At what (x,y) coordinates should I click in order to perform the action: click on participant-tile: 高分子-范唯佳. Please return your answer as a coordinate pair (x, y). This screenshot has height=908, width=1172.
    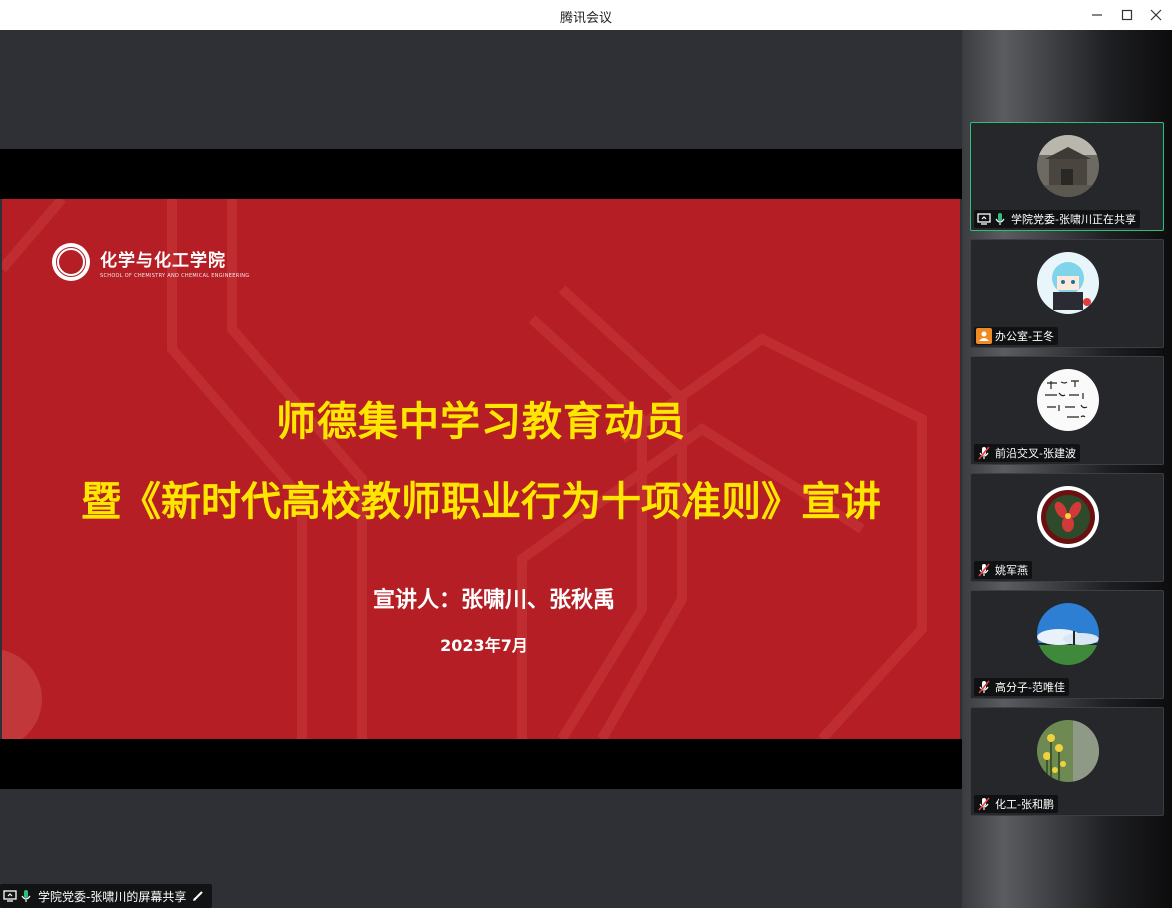
    Looking at the image, I should click on (1067, 644).